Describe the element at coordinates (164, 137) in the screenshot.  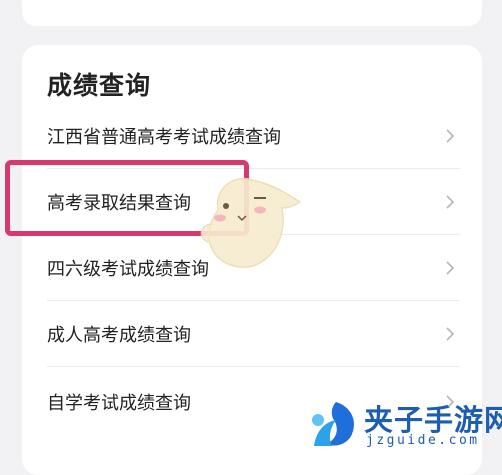
I see `list-item-label: 江西省普通高考考试成绩查询` at that location.